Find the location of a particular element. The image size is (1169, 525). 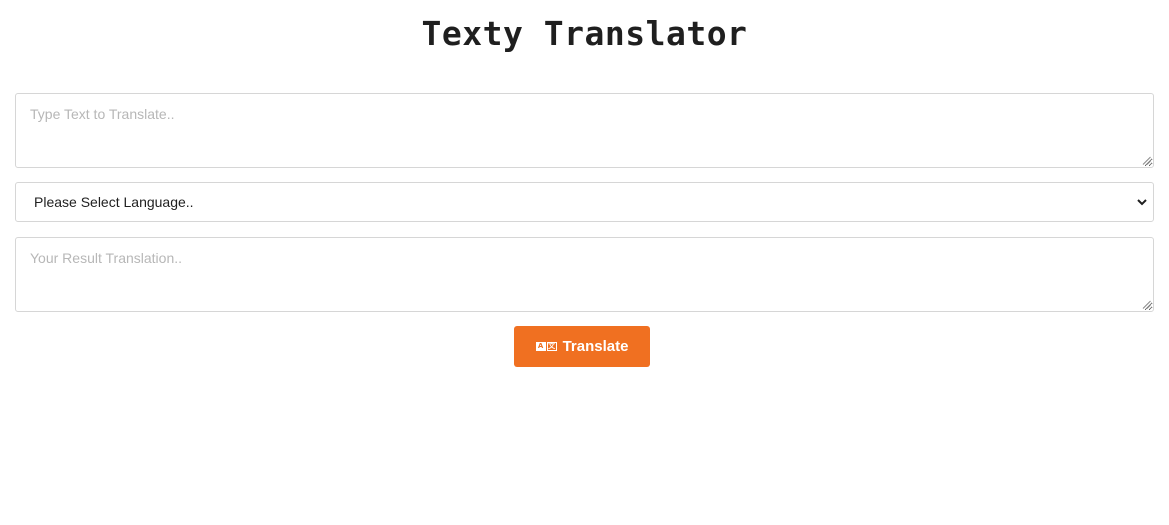

language-select-value: Please Select Language.. is located at coordinates (114, 202).